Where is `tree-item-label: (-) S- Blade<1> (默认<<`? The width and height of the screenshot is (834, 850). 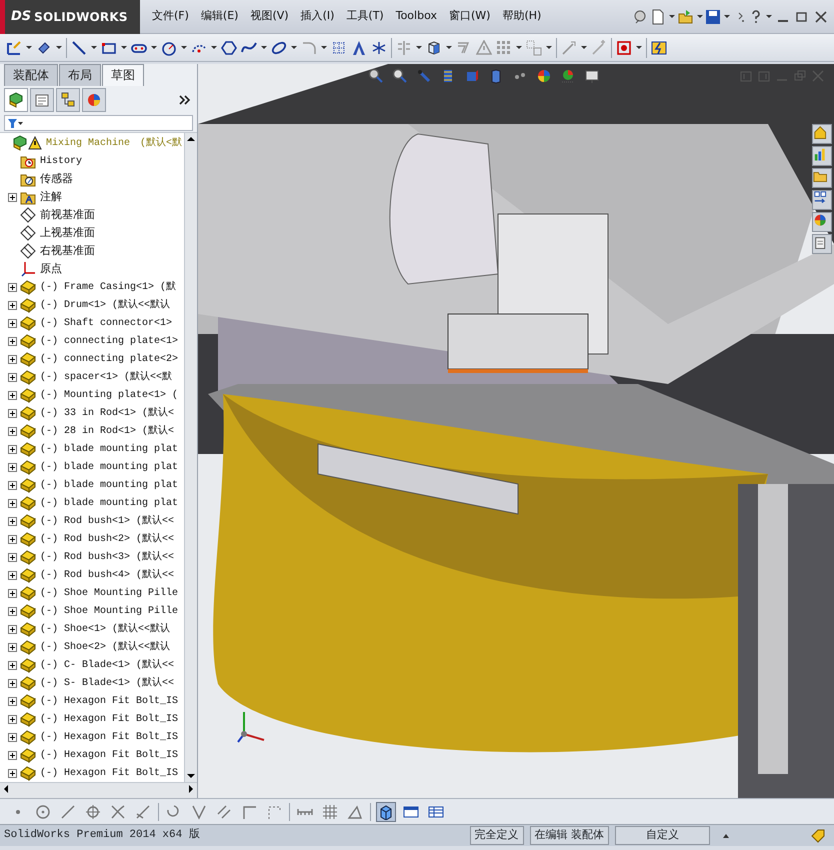 tree-item-label: (-) S- Blade<1> (默认<< is located at coordinates (107, 683).